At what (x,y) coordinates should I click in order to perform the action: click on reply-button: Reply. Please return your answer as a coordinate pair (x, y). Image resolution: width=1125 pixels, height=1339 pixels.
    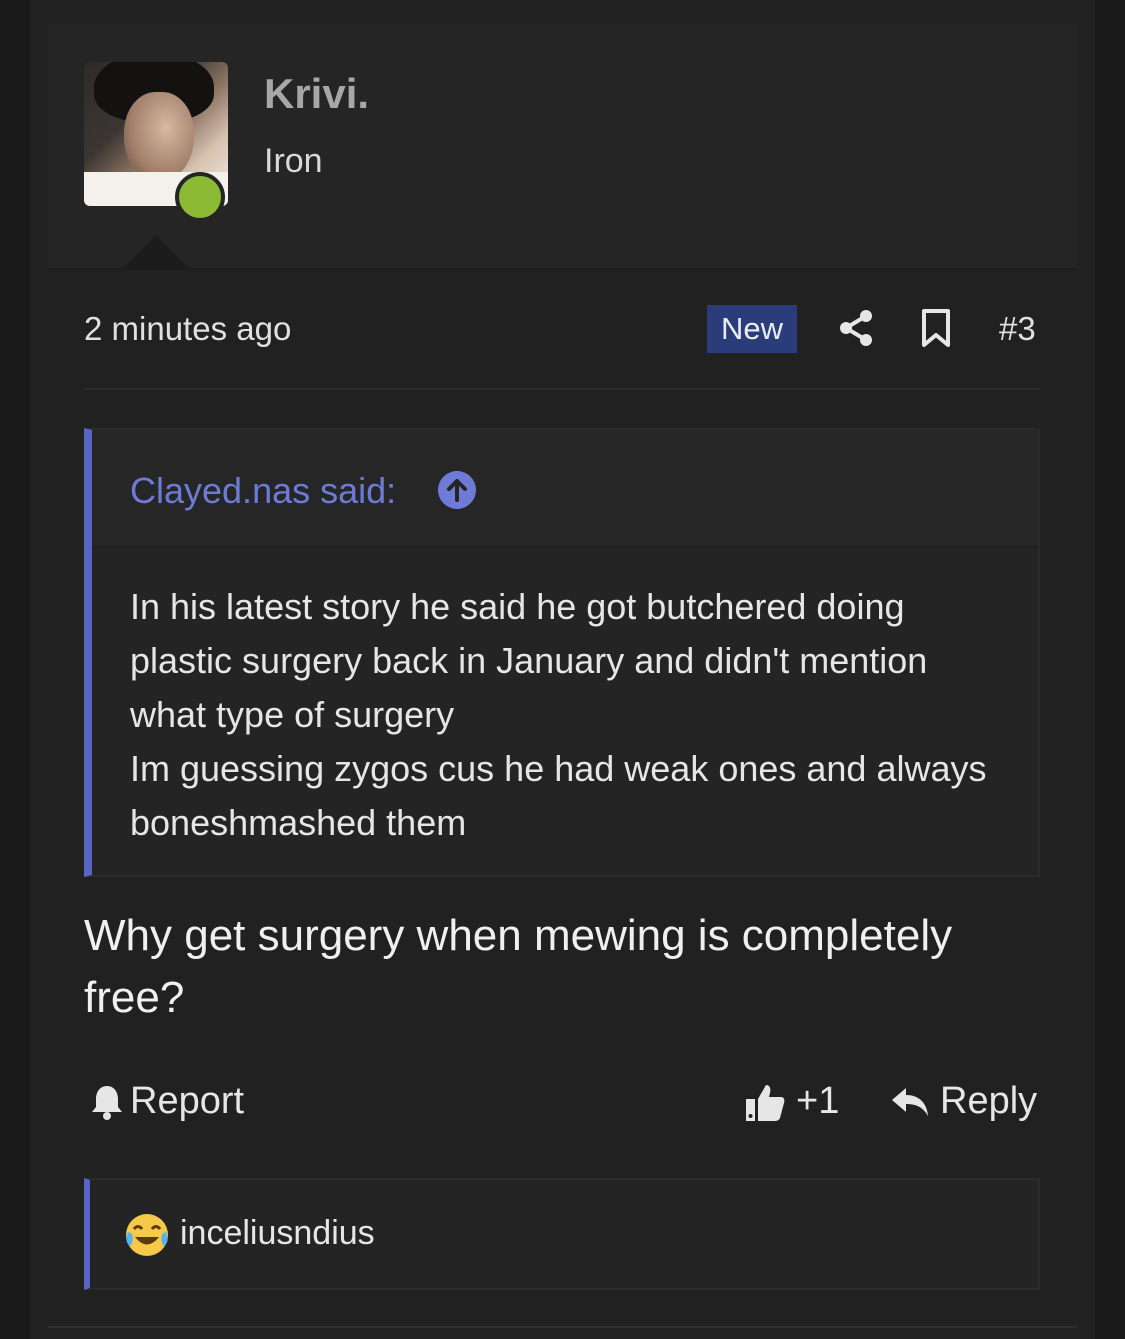
    Looking at the image, I should click on (963, 1101).